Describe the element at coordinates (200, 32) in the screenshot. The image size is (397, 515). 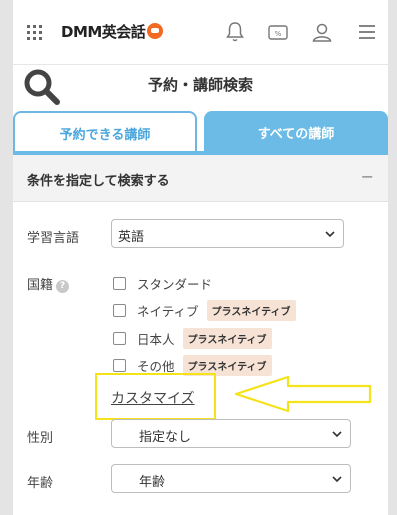
I see `top-header: DMM英会話 %` at that location.